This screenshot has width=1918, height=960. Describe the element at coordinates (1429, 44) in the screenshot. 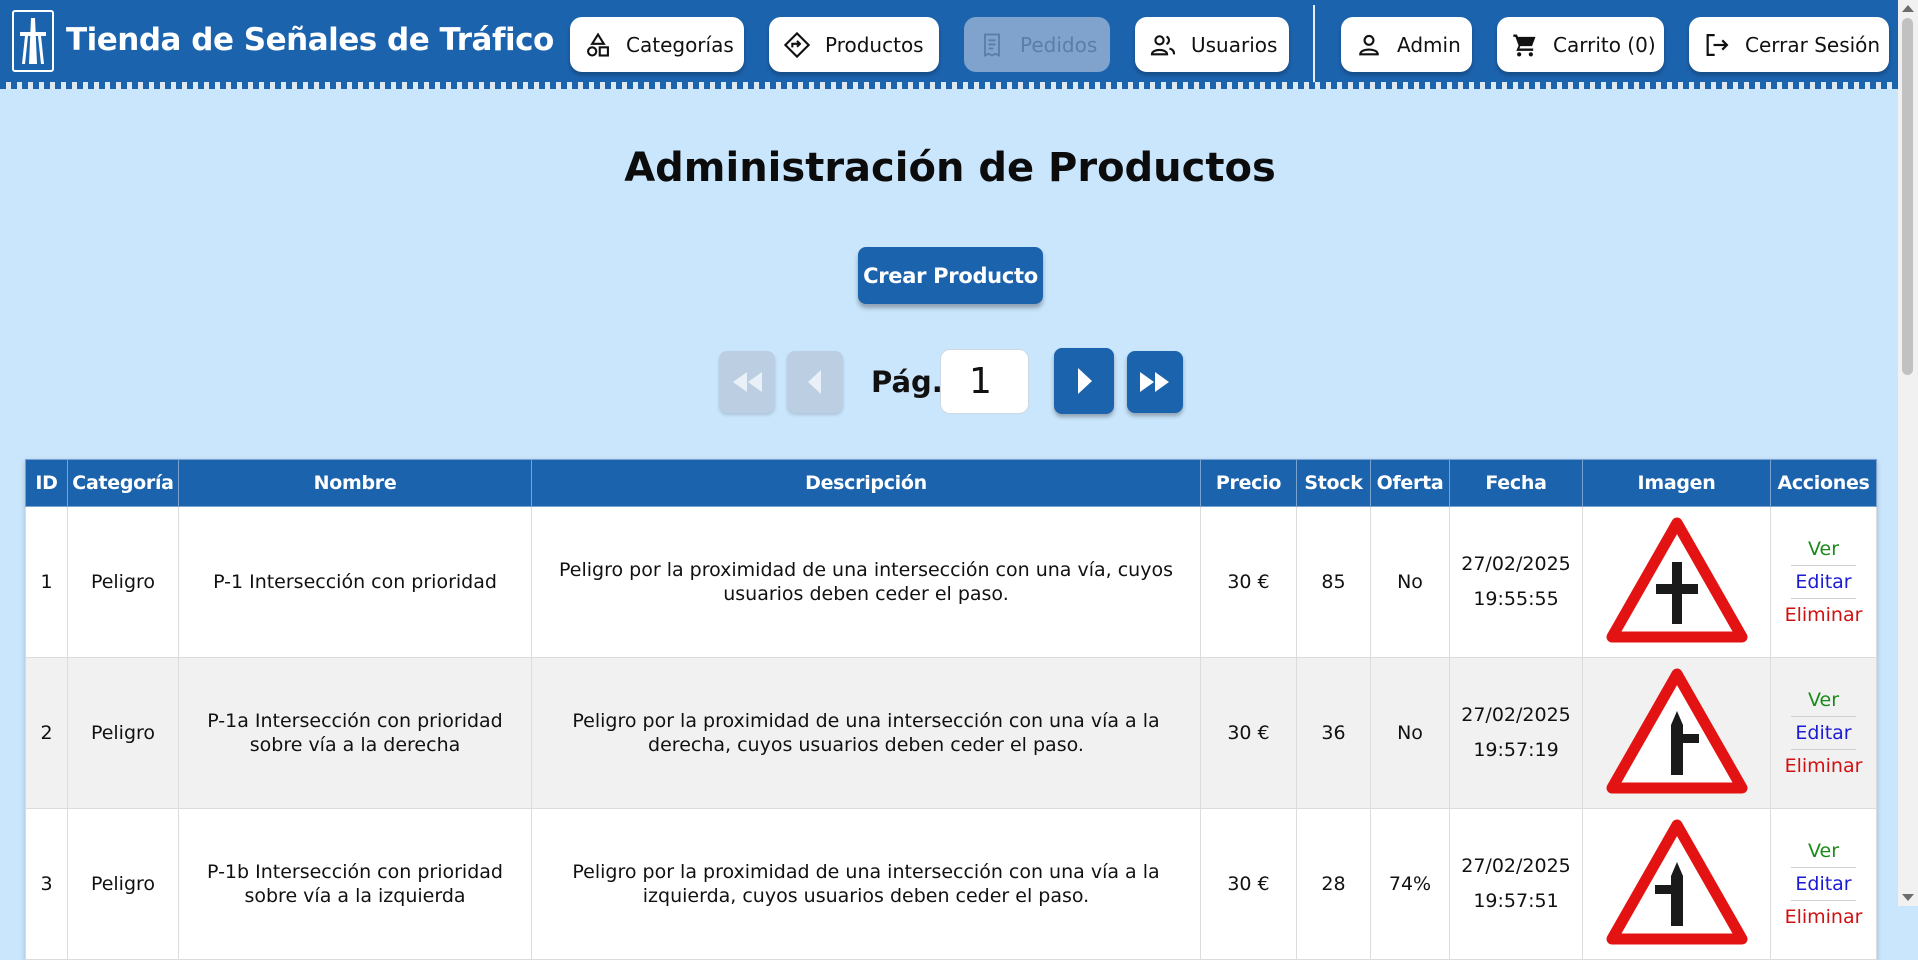

I see `nav-admin-label: Admin` at that location.